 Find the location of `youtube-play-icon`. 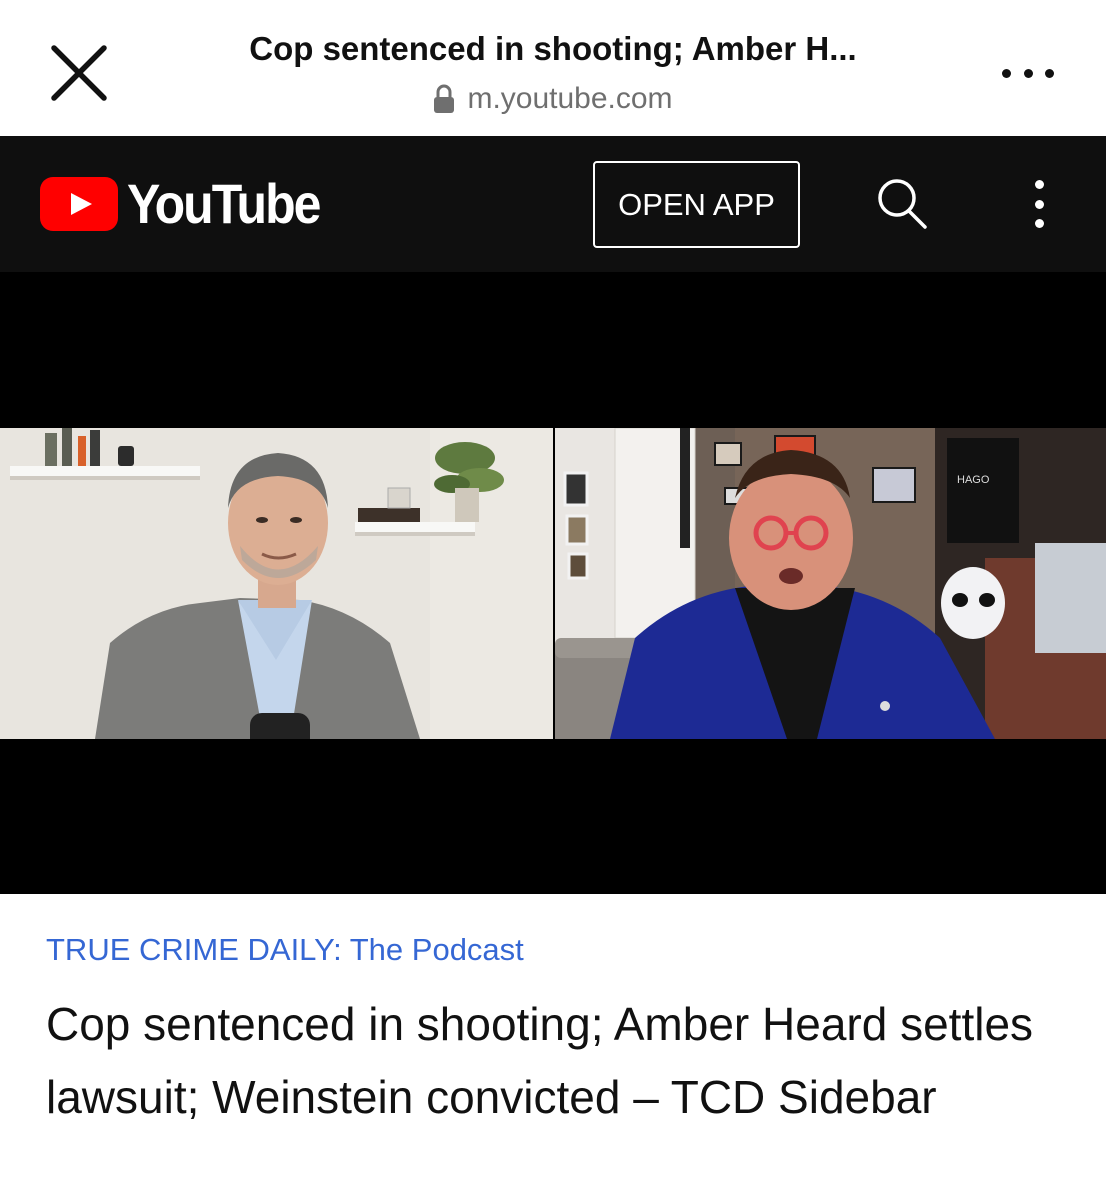

youtube-play-icon is located at coordinates (79, 204).